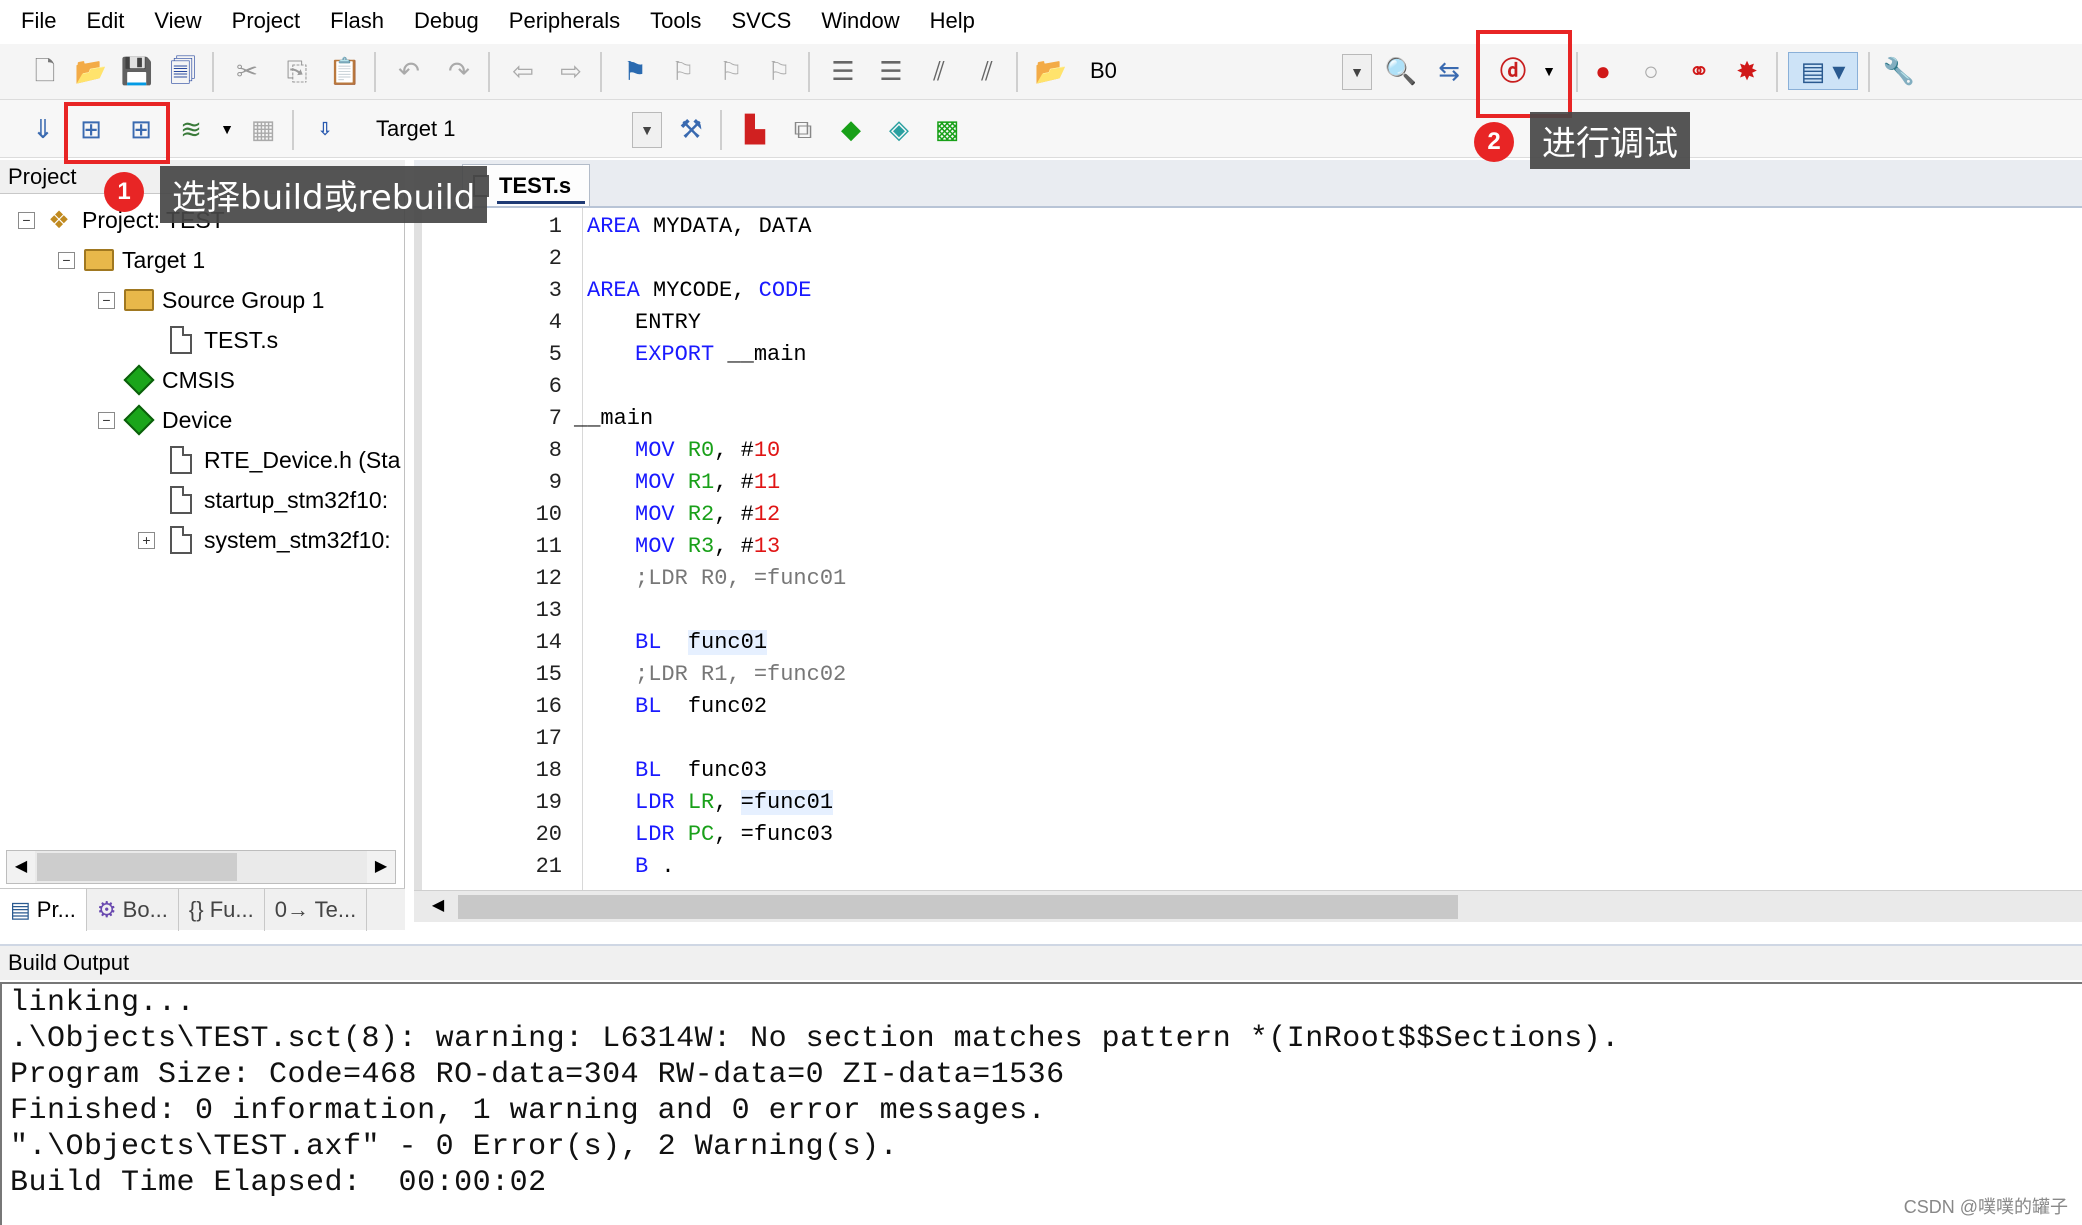  What do you see at coordinates (535, 185) in the screenshot?
I see `editor-tab-label: TEST.s` at bounding box center [535, 185].